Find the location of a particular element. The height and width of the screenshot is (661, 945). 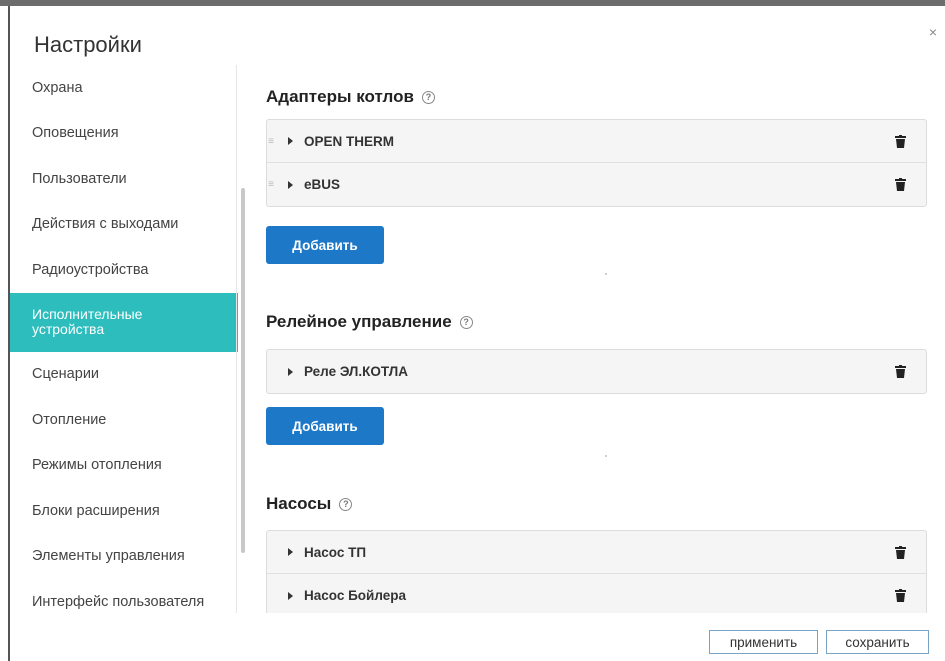

list-item: ≡ eBUS is located at coordinates (596, 184).